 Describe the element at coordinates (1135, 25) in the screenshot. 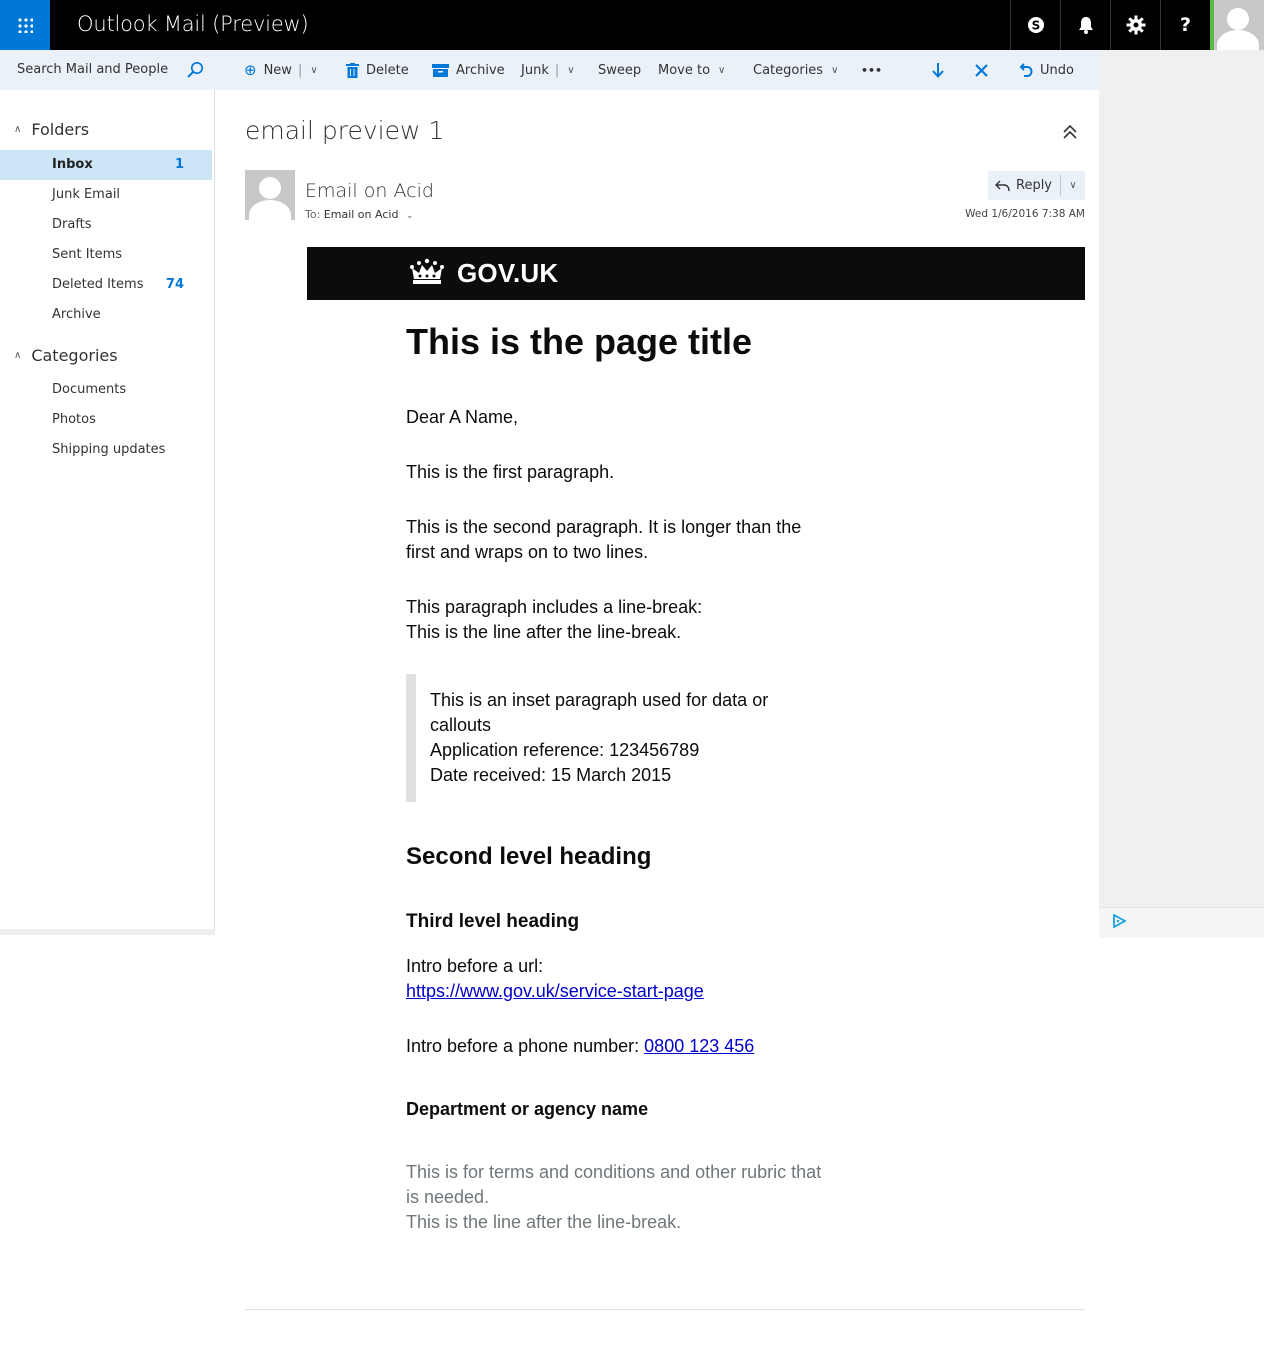

I see `gear-icon` at that location.